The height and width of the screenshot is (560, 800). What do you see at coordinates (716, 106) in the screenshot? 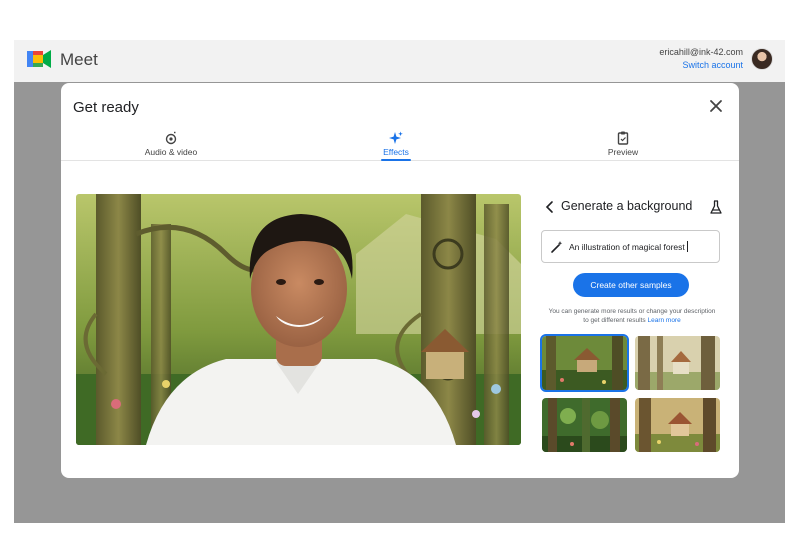
I see `close-icon` at bounding box center [716, 106].